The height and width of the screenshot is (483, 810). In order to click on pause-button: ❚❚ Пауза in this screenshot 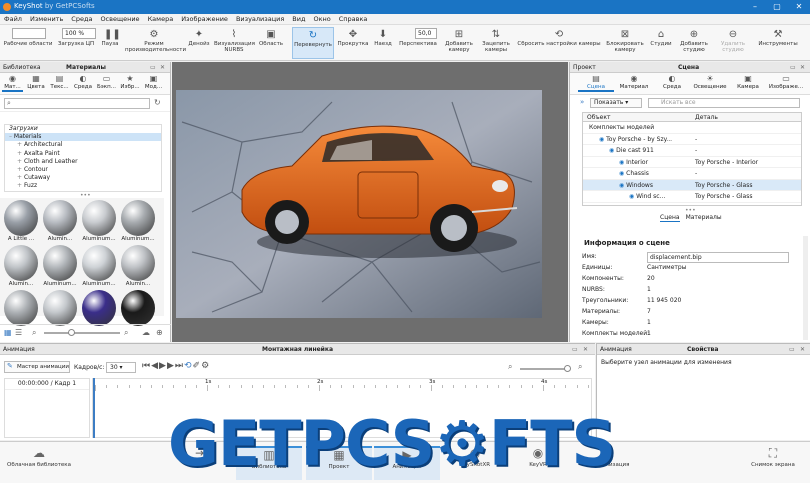, I will do `click(110, 43)`.